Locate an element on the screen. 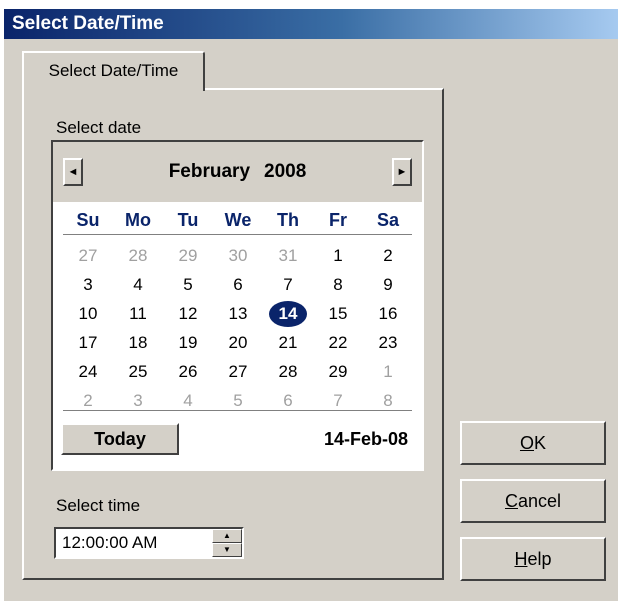 This screenshot has width=620, height=601. triangle-down-icon: ▼ is located at coordinates (227, 549).